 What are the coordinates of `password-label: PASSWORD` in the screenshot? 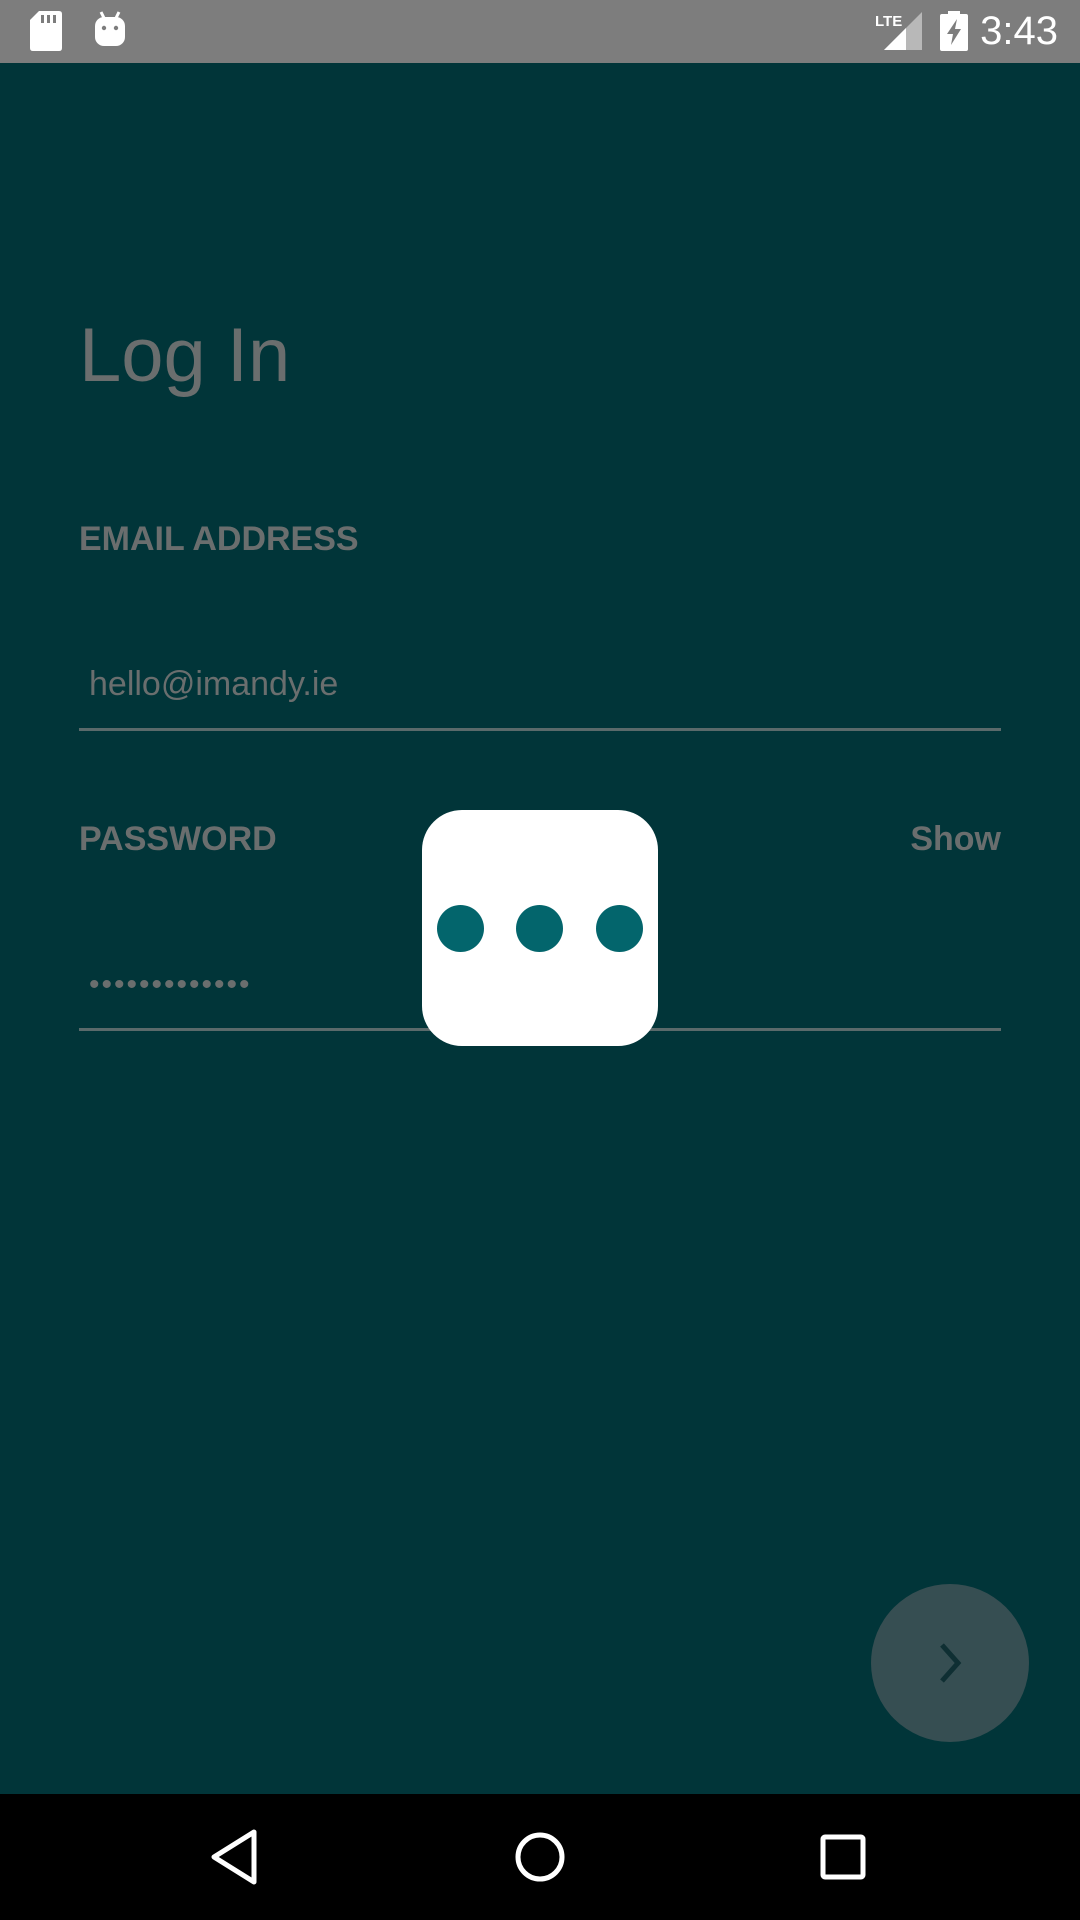 It's located at (178, 839).